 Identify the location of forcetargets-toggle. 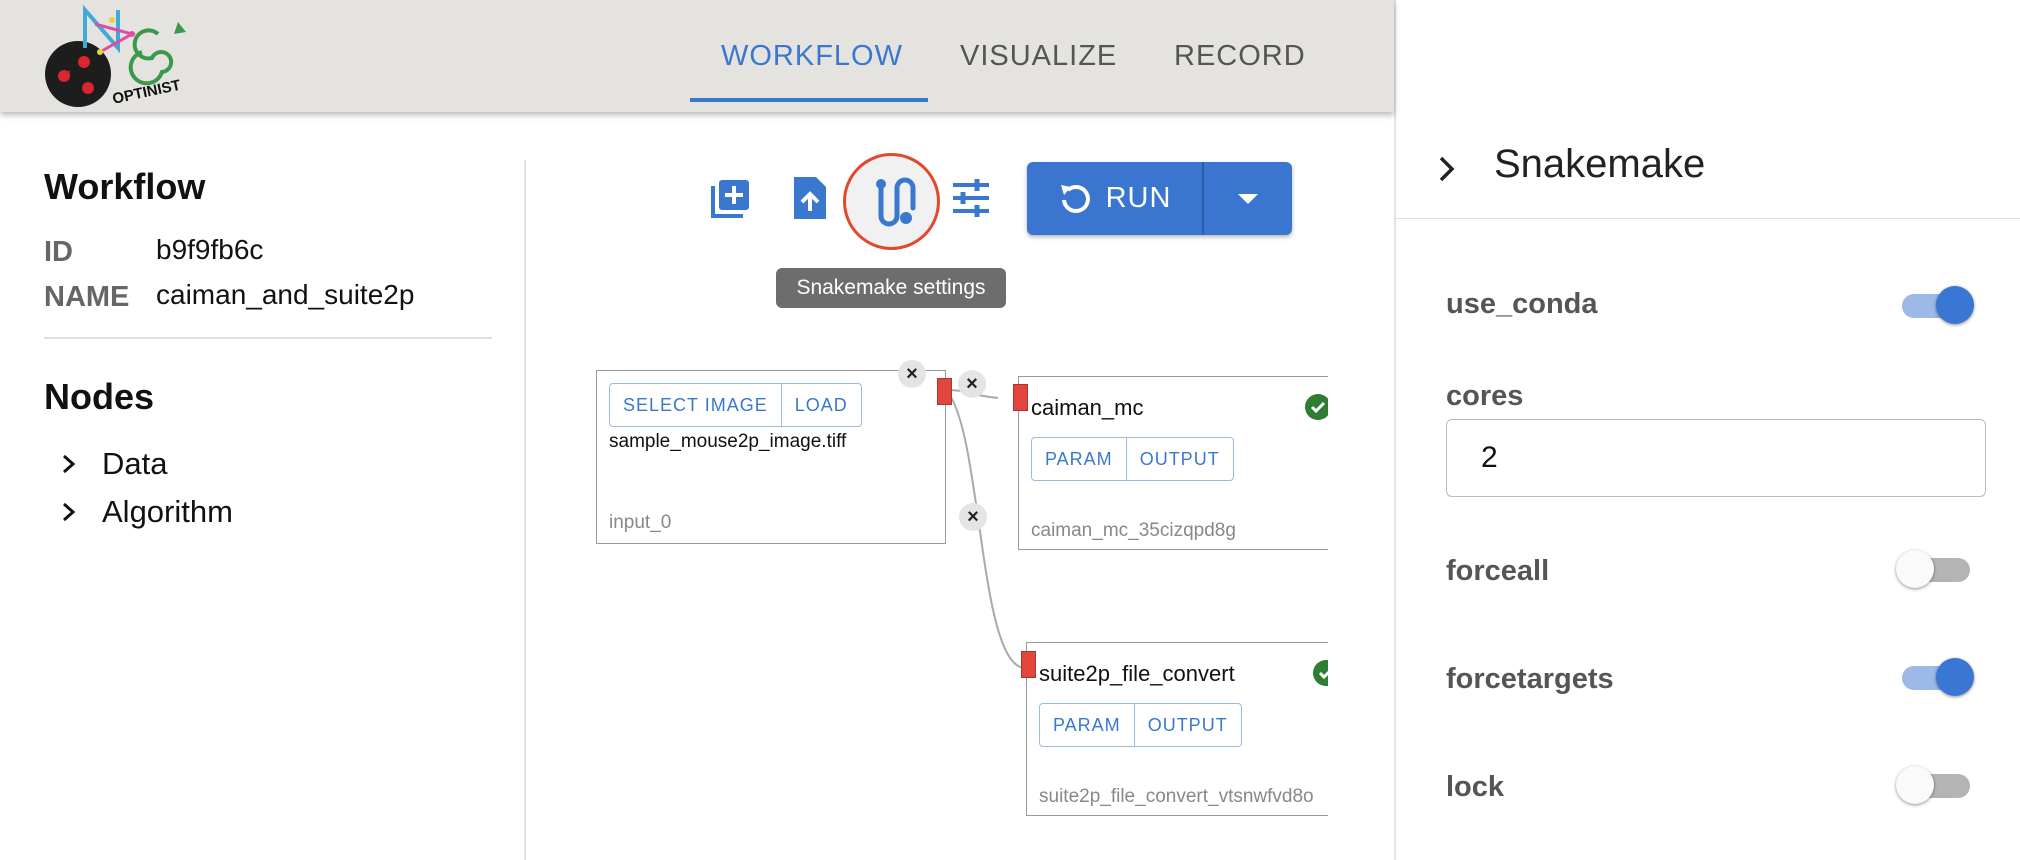
(1935, 678).